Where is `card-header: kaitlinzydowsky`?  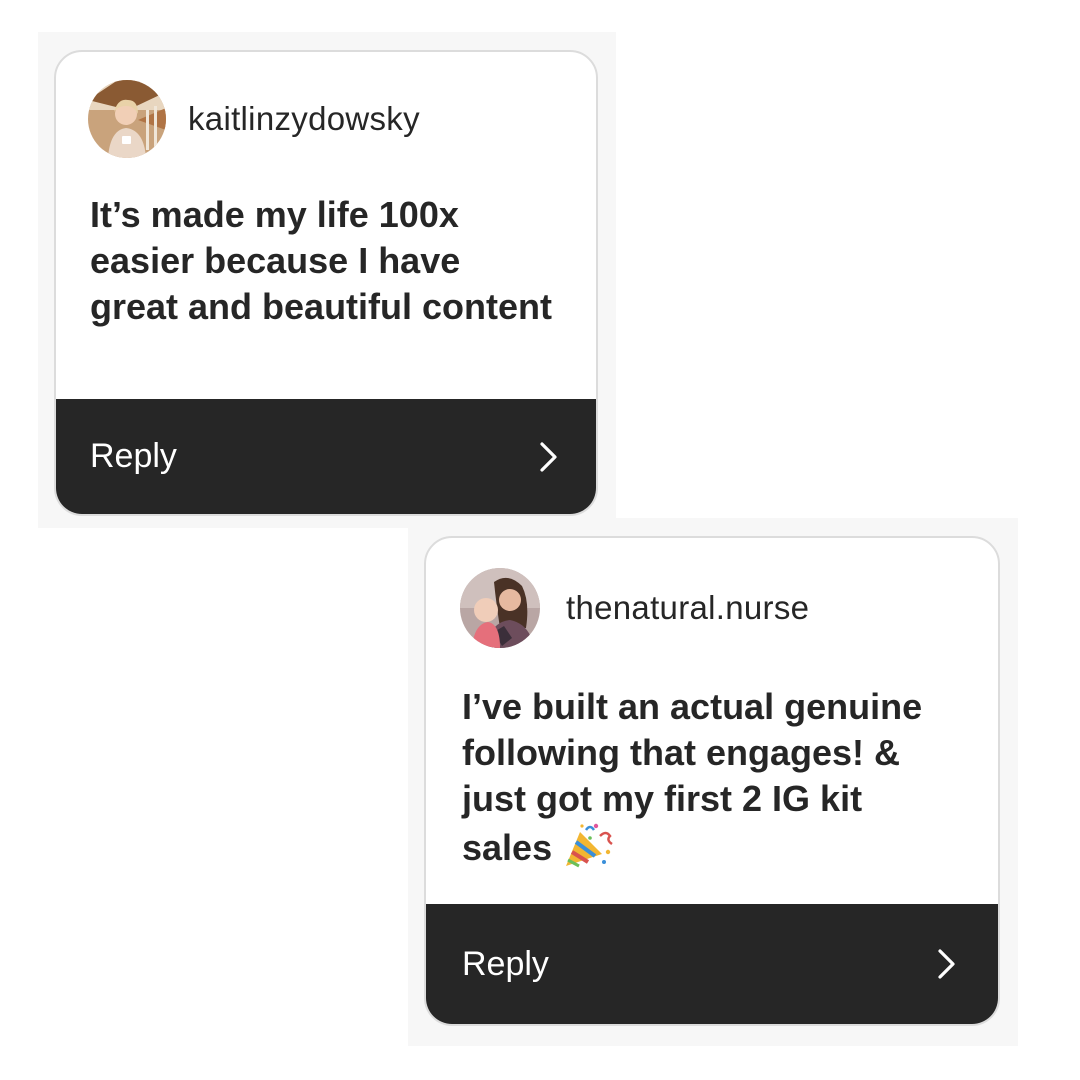 card-header: kaitlinzydowsky is located at coordinates (326, 105).